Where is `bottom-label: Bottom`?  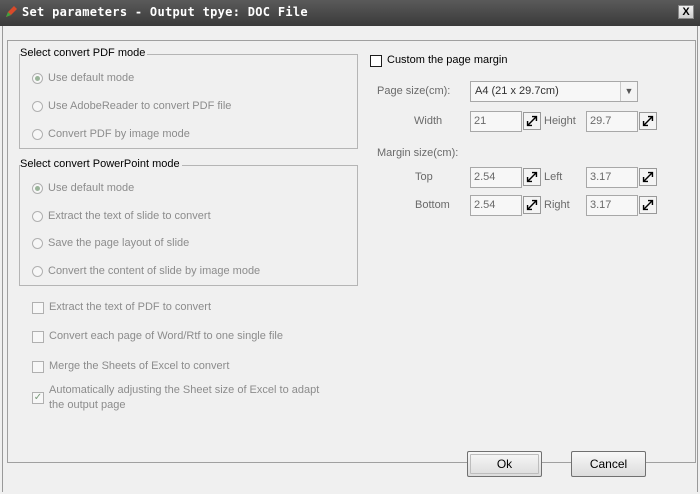
bottom-label: Bottom is located at coordinates (432, 205).